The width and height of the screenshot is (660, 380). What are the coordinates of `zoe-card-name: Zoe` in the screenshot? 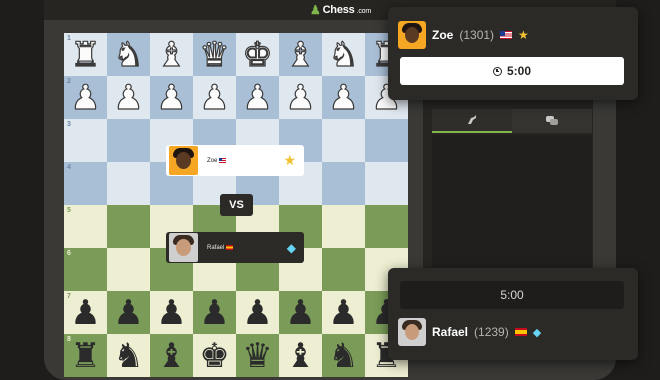 It's located at (212, 160).